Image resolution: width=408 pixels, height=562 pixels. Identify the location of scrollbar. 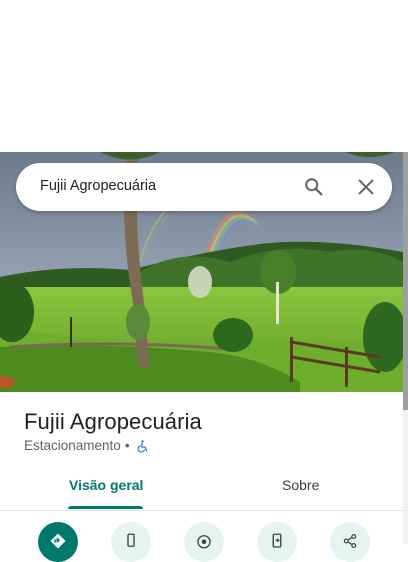
(405, 348).